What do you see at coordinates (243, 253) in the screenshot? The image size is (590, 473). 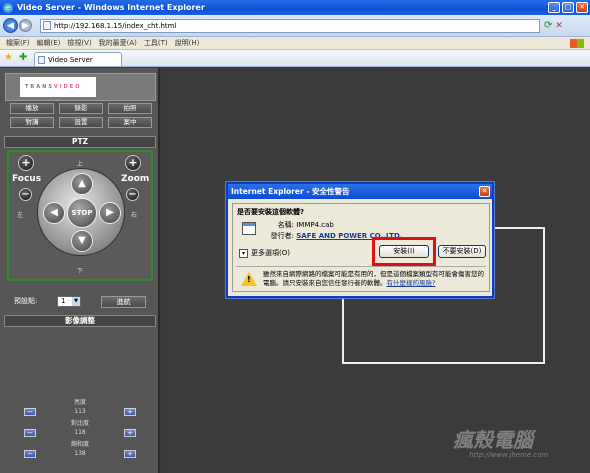 I see `chevron-down-icon: ▾` at bounding box center [243, 253].